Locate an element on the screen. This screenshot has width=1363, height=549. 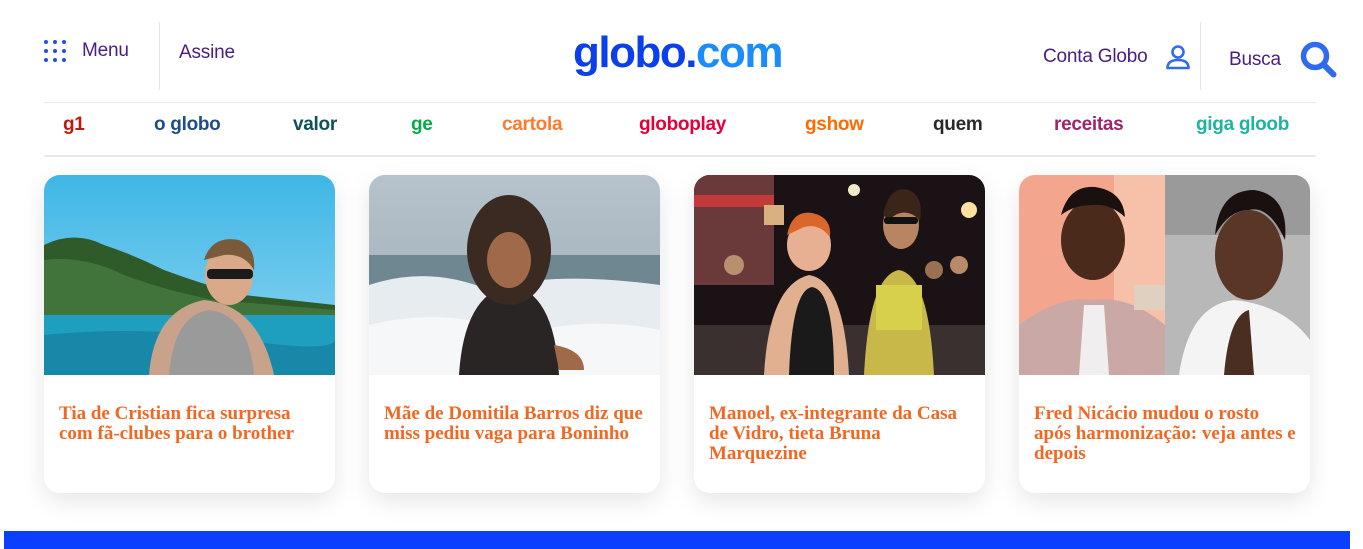
nav-item-o-globo: o globo is located at coordinates (187, 125).